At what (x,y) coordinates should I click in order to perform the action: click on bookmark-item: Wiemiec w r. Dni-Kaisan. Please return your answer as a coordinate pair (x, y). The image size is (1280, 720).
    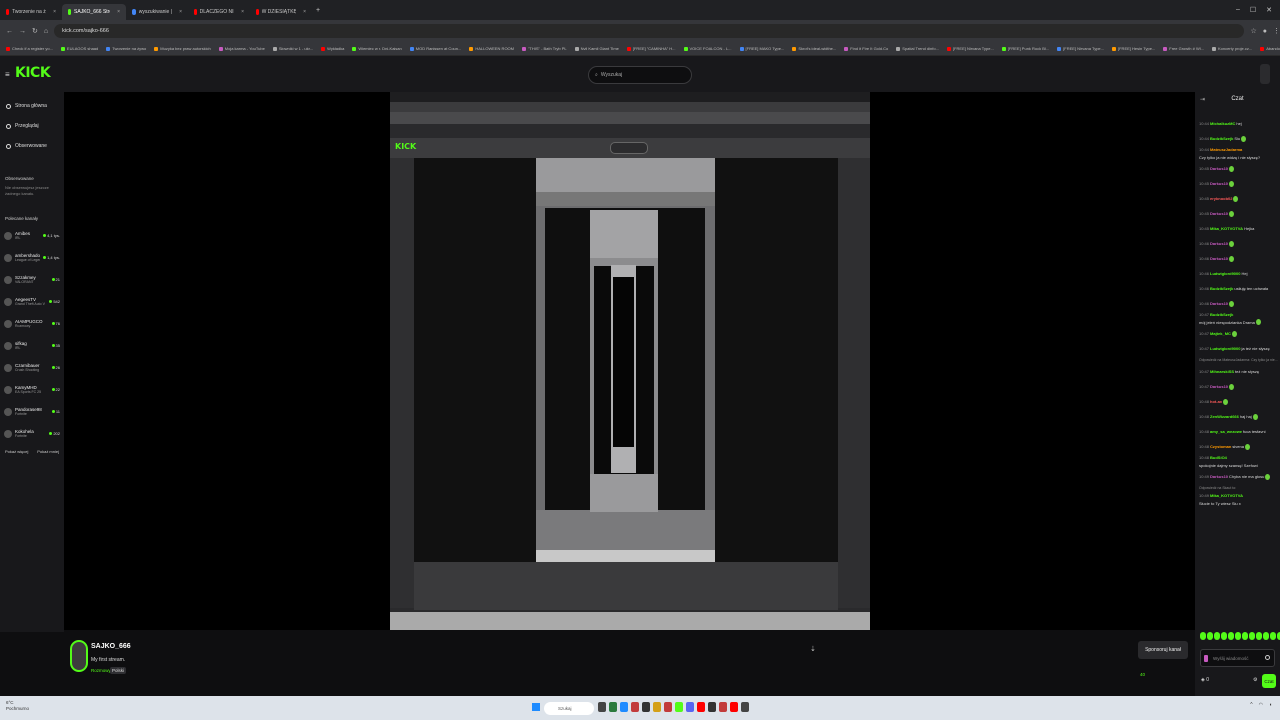
    Looking at the image, I should click on (377, 48).